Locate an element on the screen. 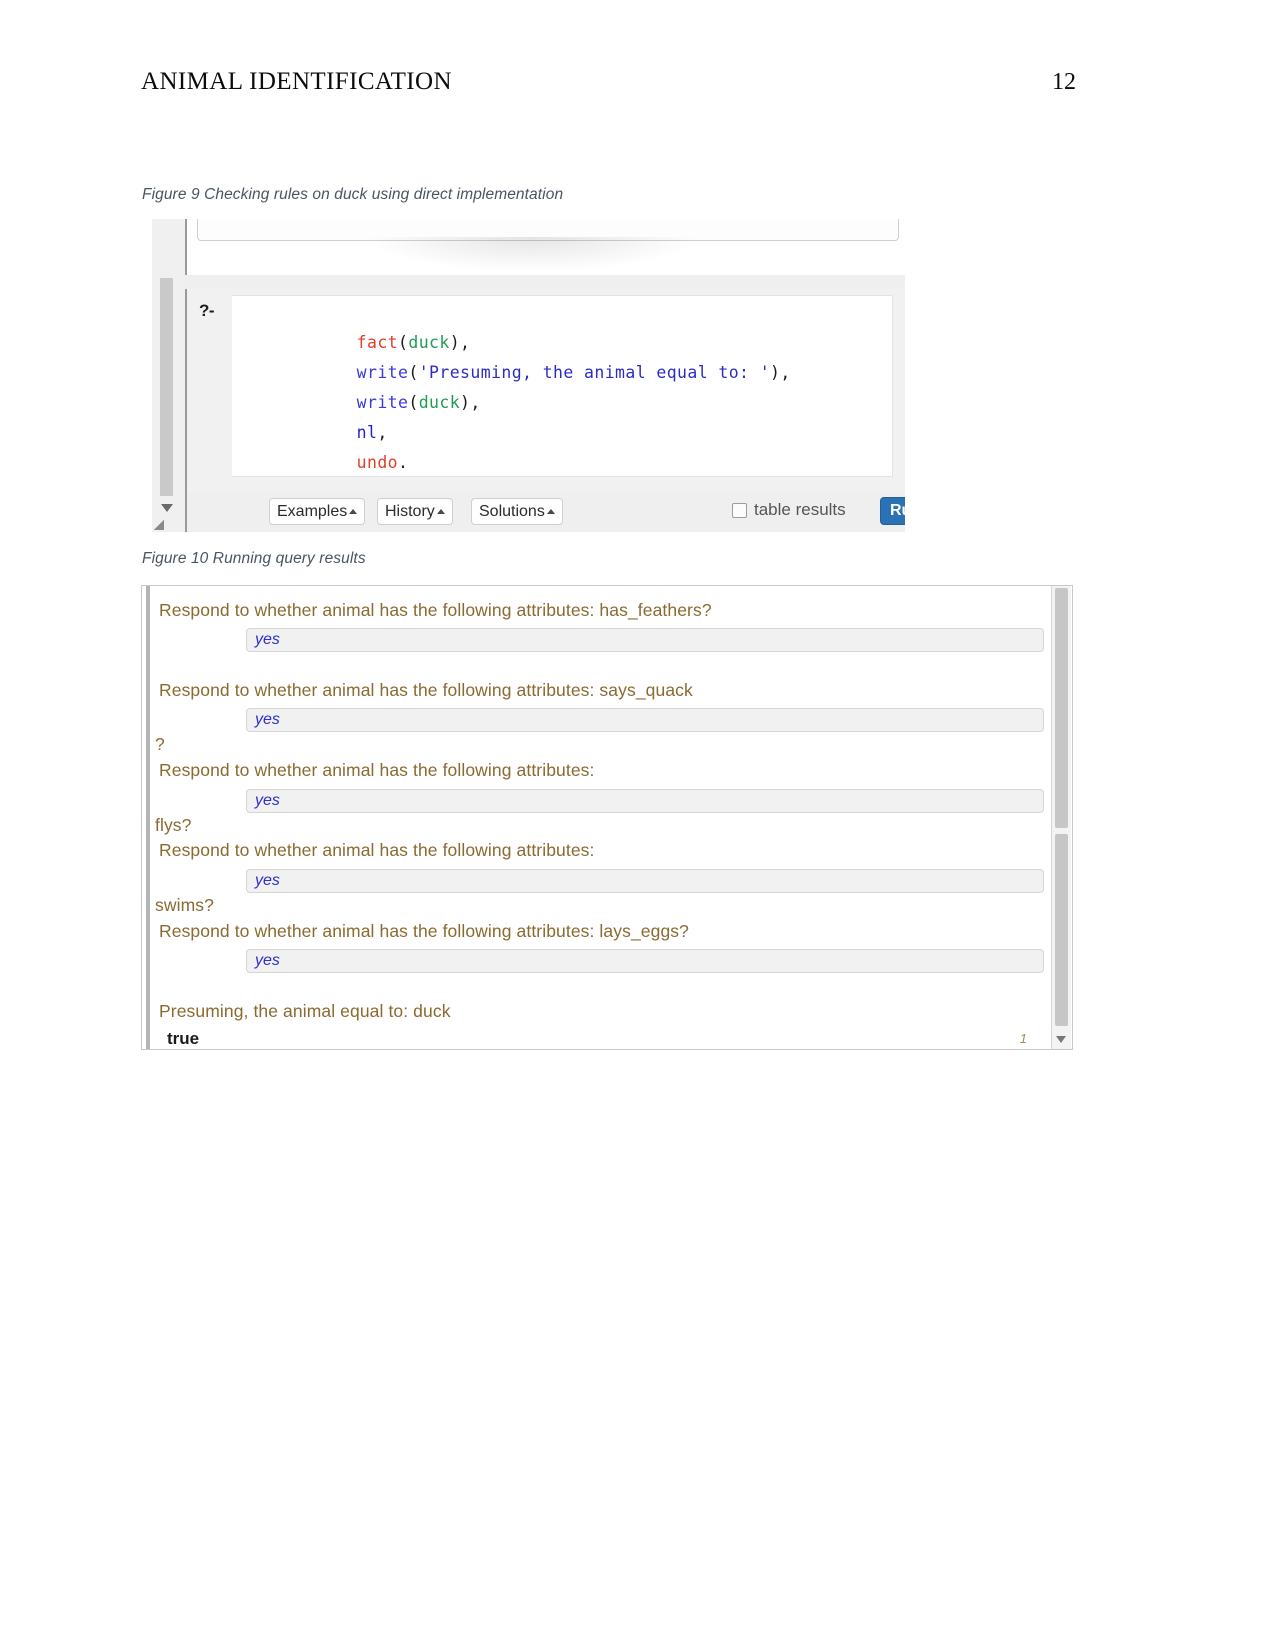  code-line-5: undo. is located at coordinates (341, 462).